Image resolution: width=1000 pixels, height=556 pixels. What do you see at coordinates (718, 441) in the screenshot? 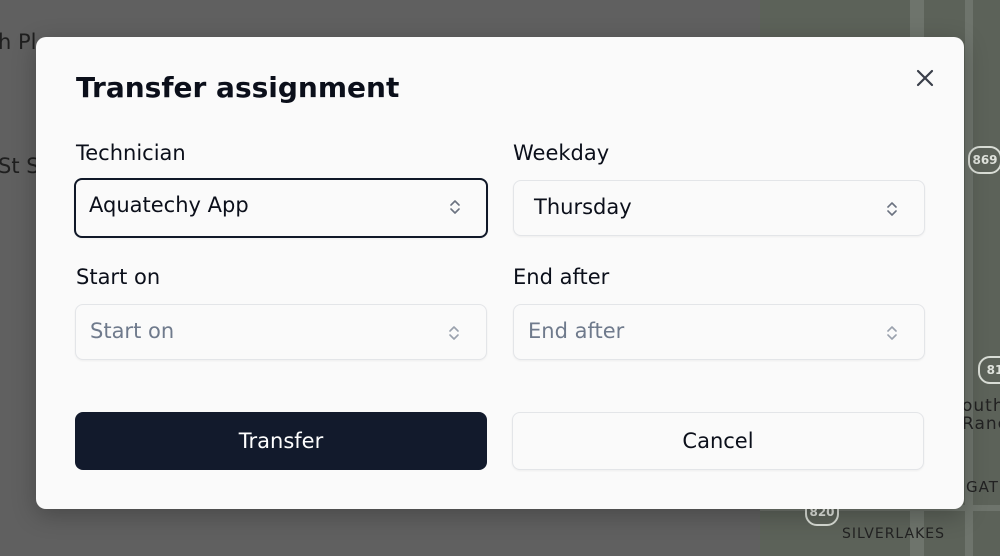
I see `cancel-button: Cancel` at bounding box center [718, 441].